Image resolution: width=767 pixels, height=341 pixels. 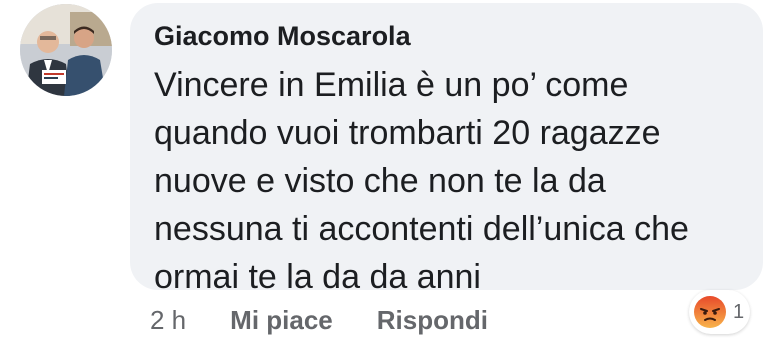 What do you see at coordinates (407, 133) in the screenshot?
I see `comment-text-line: quando vuoi trombarti 20 ragazze` at bounding box center [407, 133].